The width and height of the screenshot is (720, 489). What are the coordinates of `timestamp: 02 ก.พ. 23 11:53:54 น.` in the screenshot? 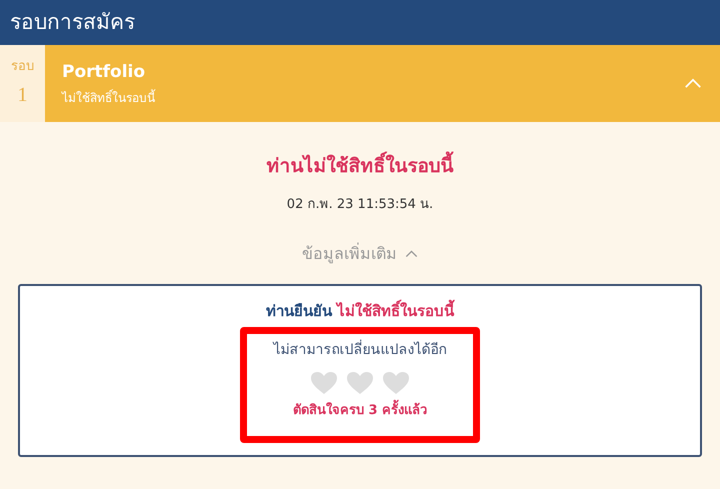 It's located at (360, 205).